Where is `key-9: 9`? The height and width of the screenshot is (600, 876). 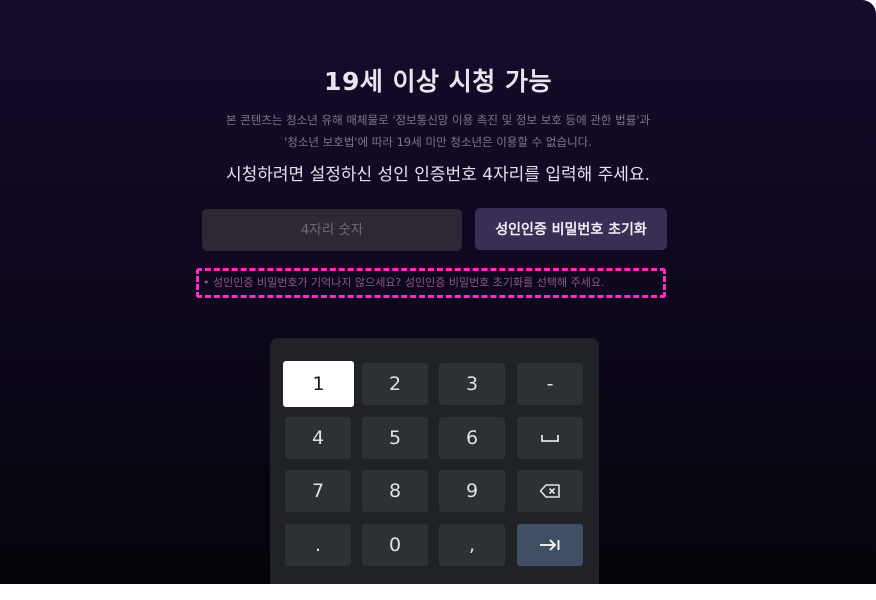 key-9: 9 is located at coordinates (472, 491).